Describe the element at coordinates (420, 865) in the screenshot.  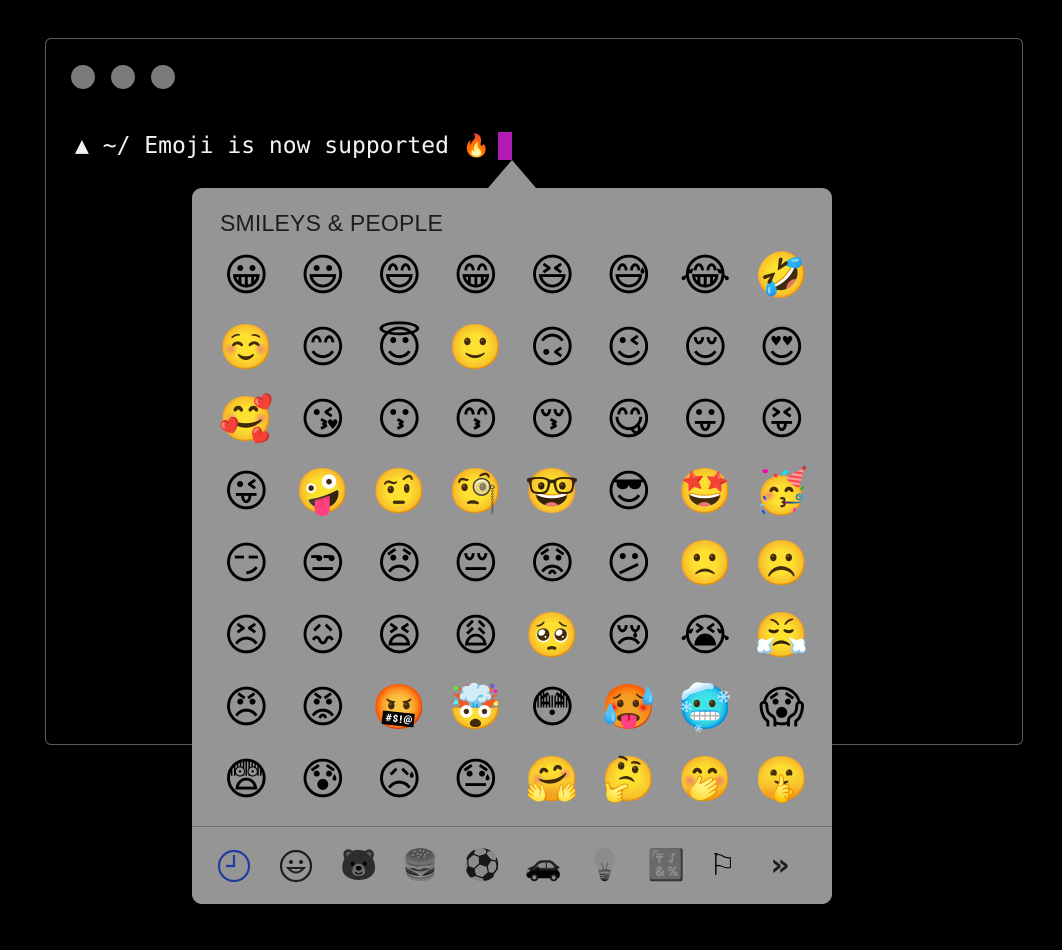
I see `food-icon: 🍔` at that location.